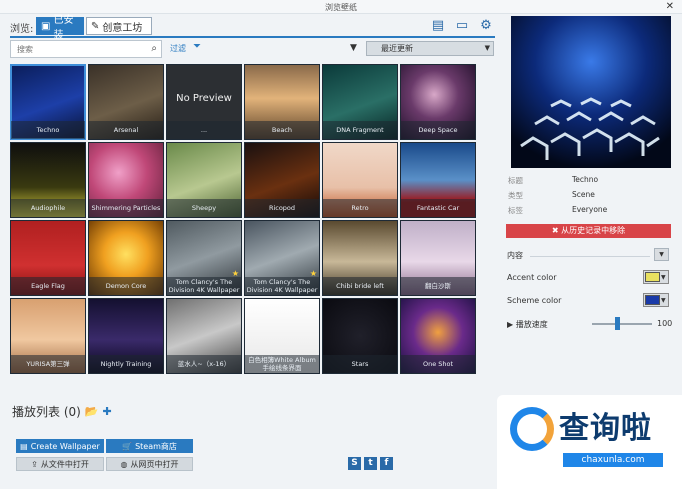 This screenshot has width=682, height=489. Describe the element at coordinates (438, 364) in the screenshot. I see `wallpaper-title: One Shot` at that location.